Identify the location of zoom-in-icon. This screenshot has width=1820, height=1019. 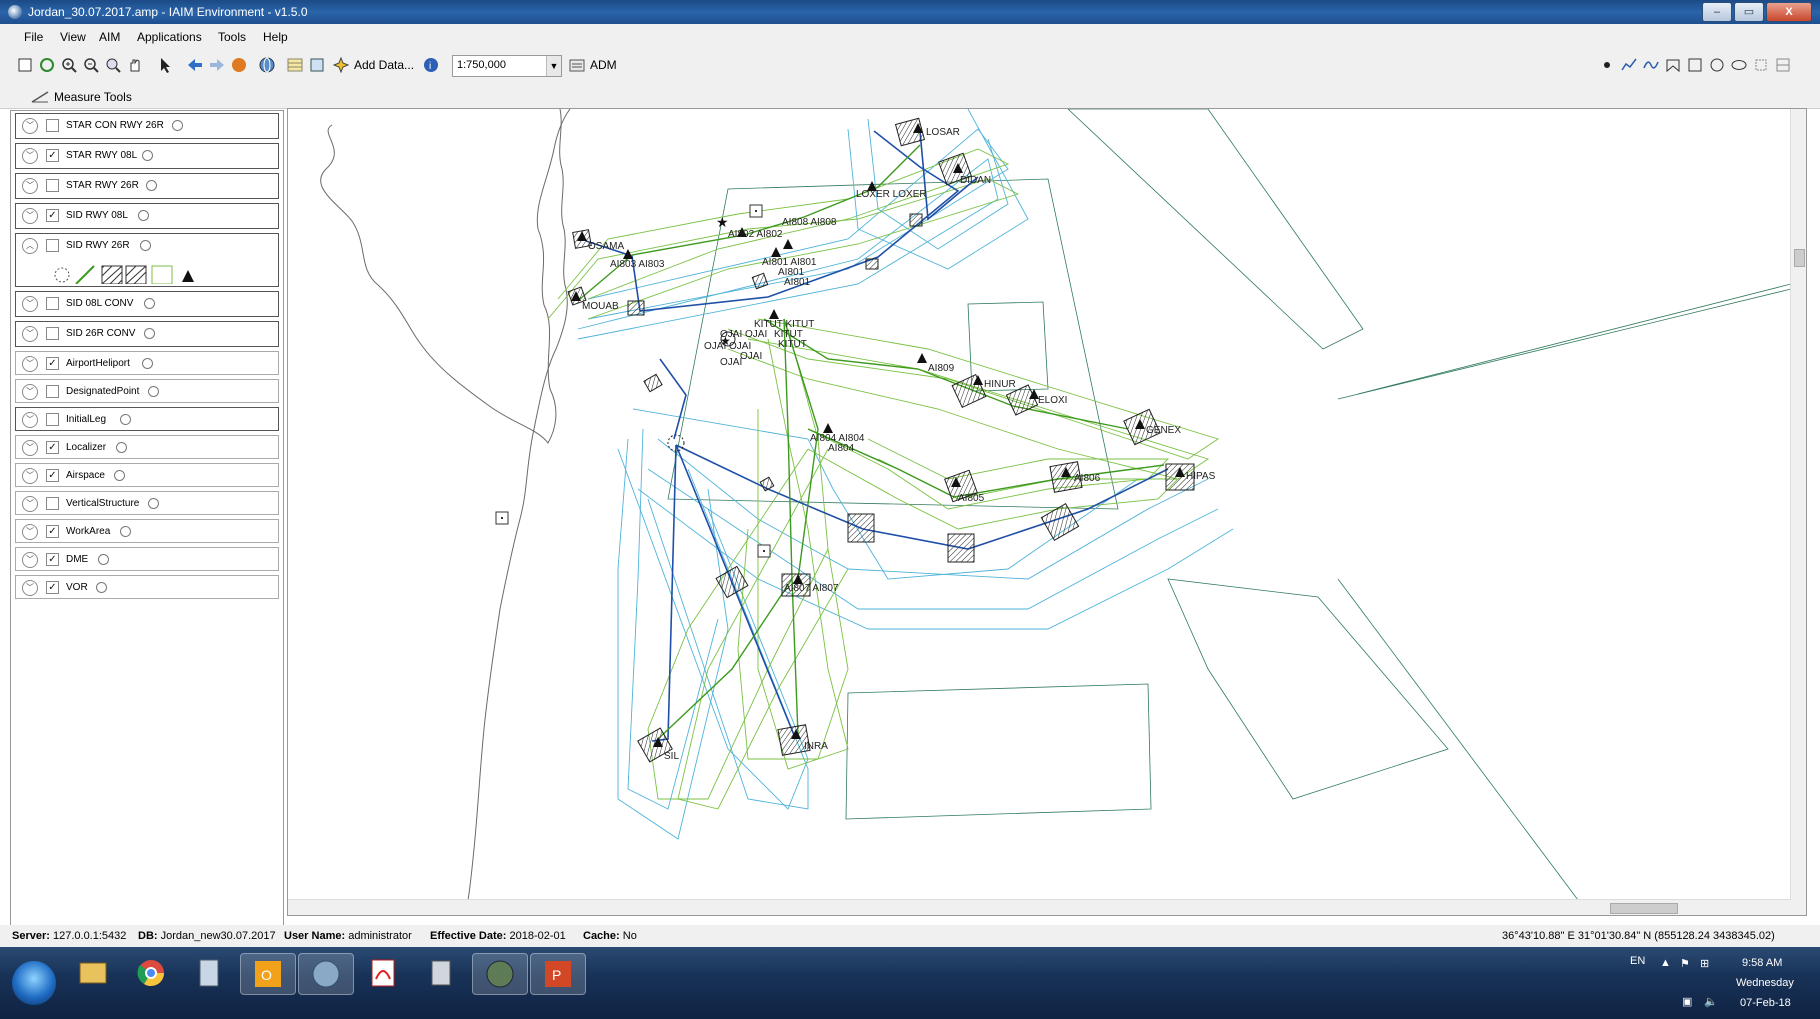
(69, 65).